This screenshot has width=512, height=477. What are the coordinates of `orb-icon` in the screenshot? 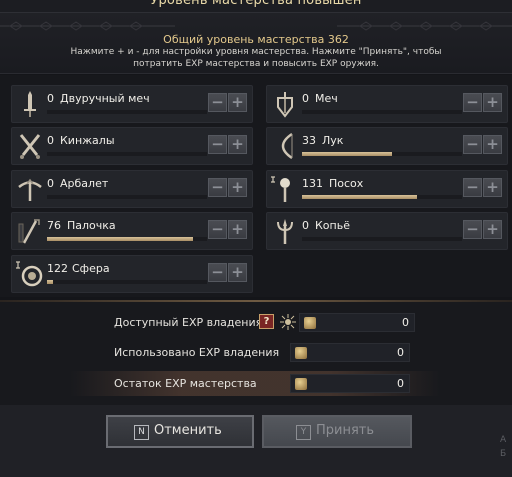 It's located at (30, 274).